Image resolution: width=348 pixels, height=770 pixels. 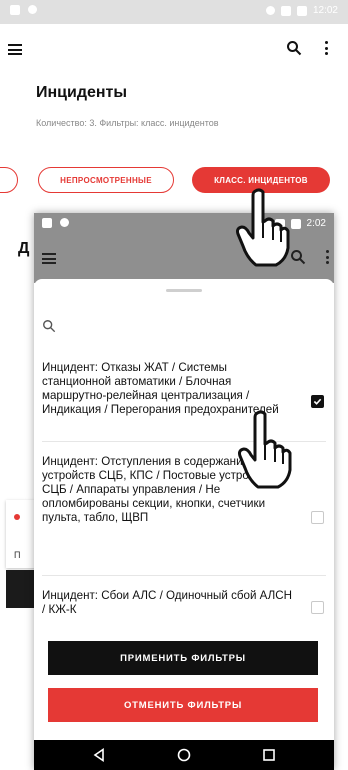 I want to click on status-time: 12:02, so click(x=325, y=10).